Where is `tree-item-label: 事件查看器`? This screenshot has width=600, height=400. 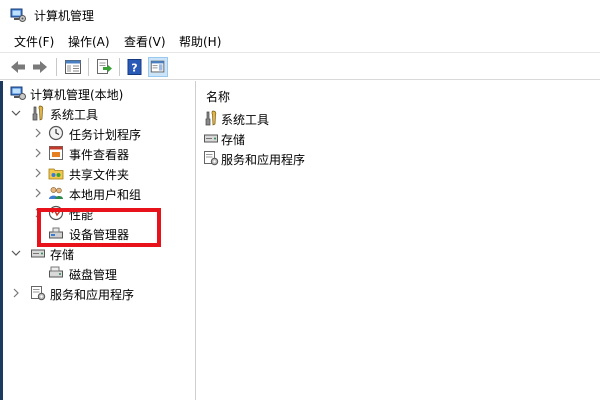
tree-item-label: 事件查看器 is located at coordinates (99, 155).